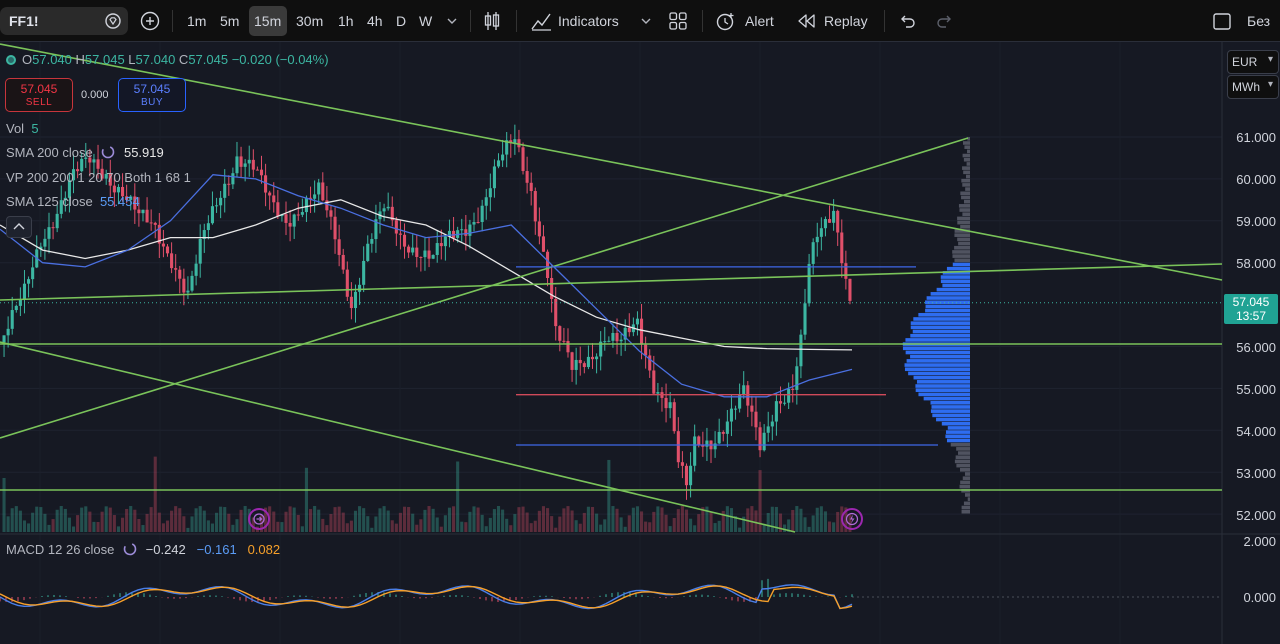 Image resolution: width=1280 pixels, height=644 pixels. I want to click on timeframe-30m: 30m, so click(309, 21).